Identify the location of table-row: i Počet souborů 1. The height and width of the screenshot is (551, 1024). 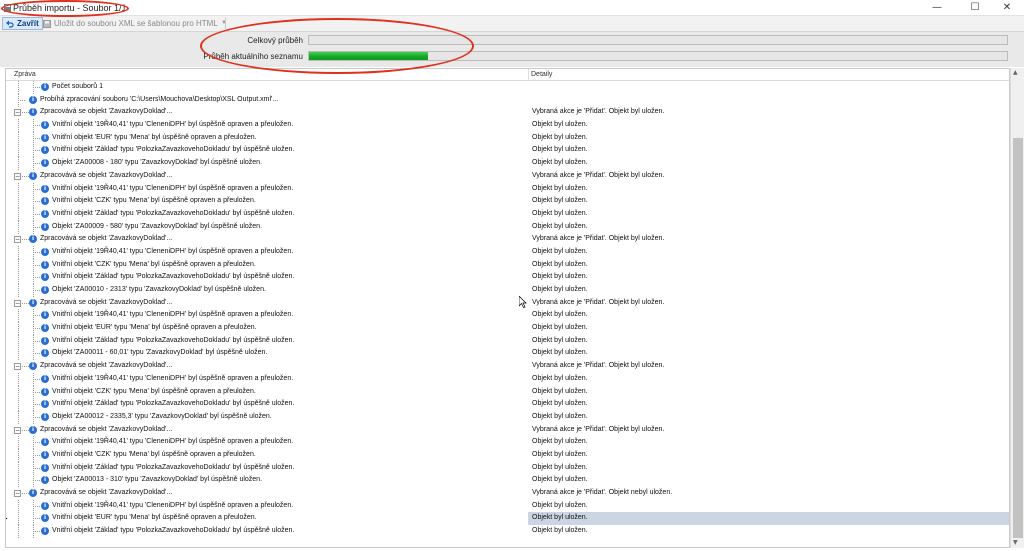
(507, 87).